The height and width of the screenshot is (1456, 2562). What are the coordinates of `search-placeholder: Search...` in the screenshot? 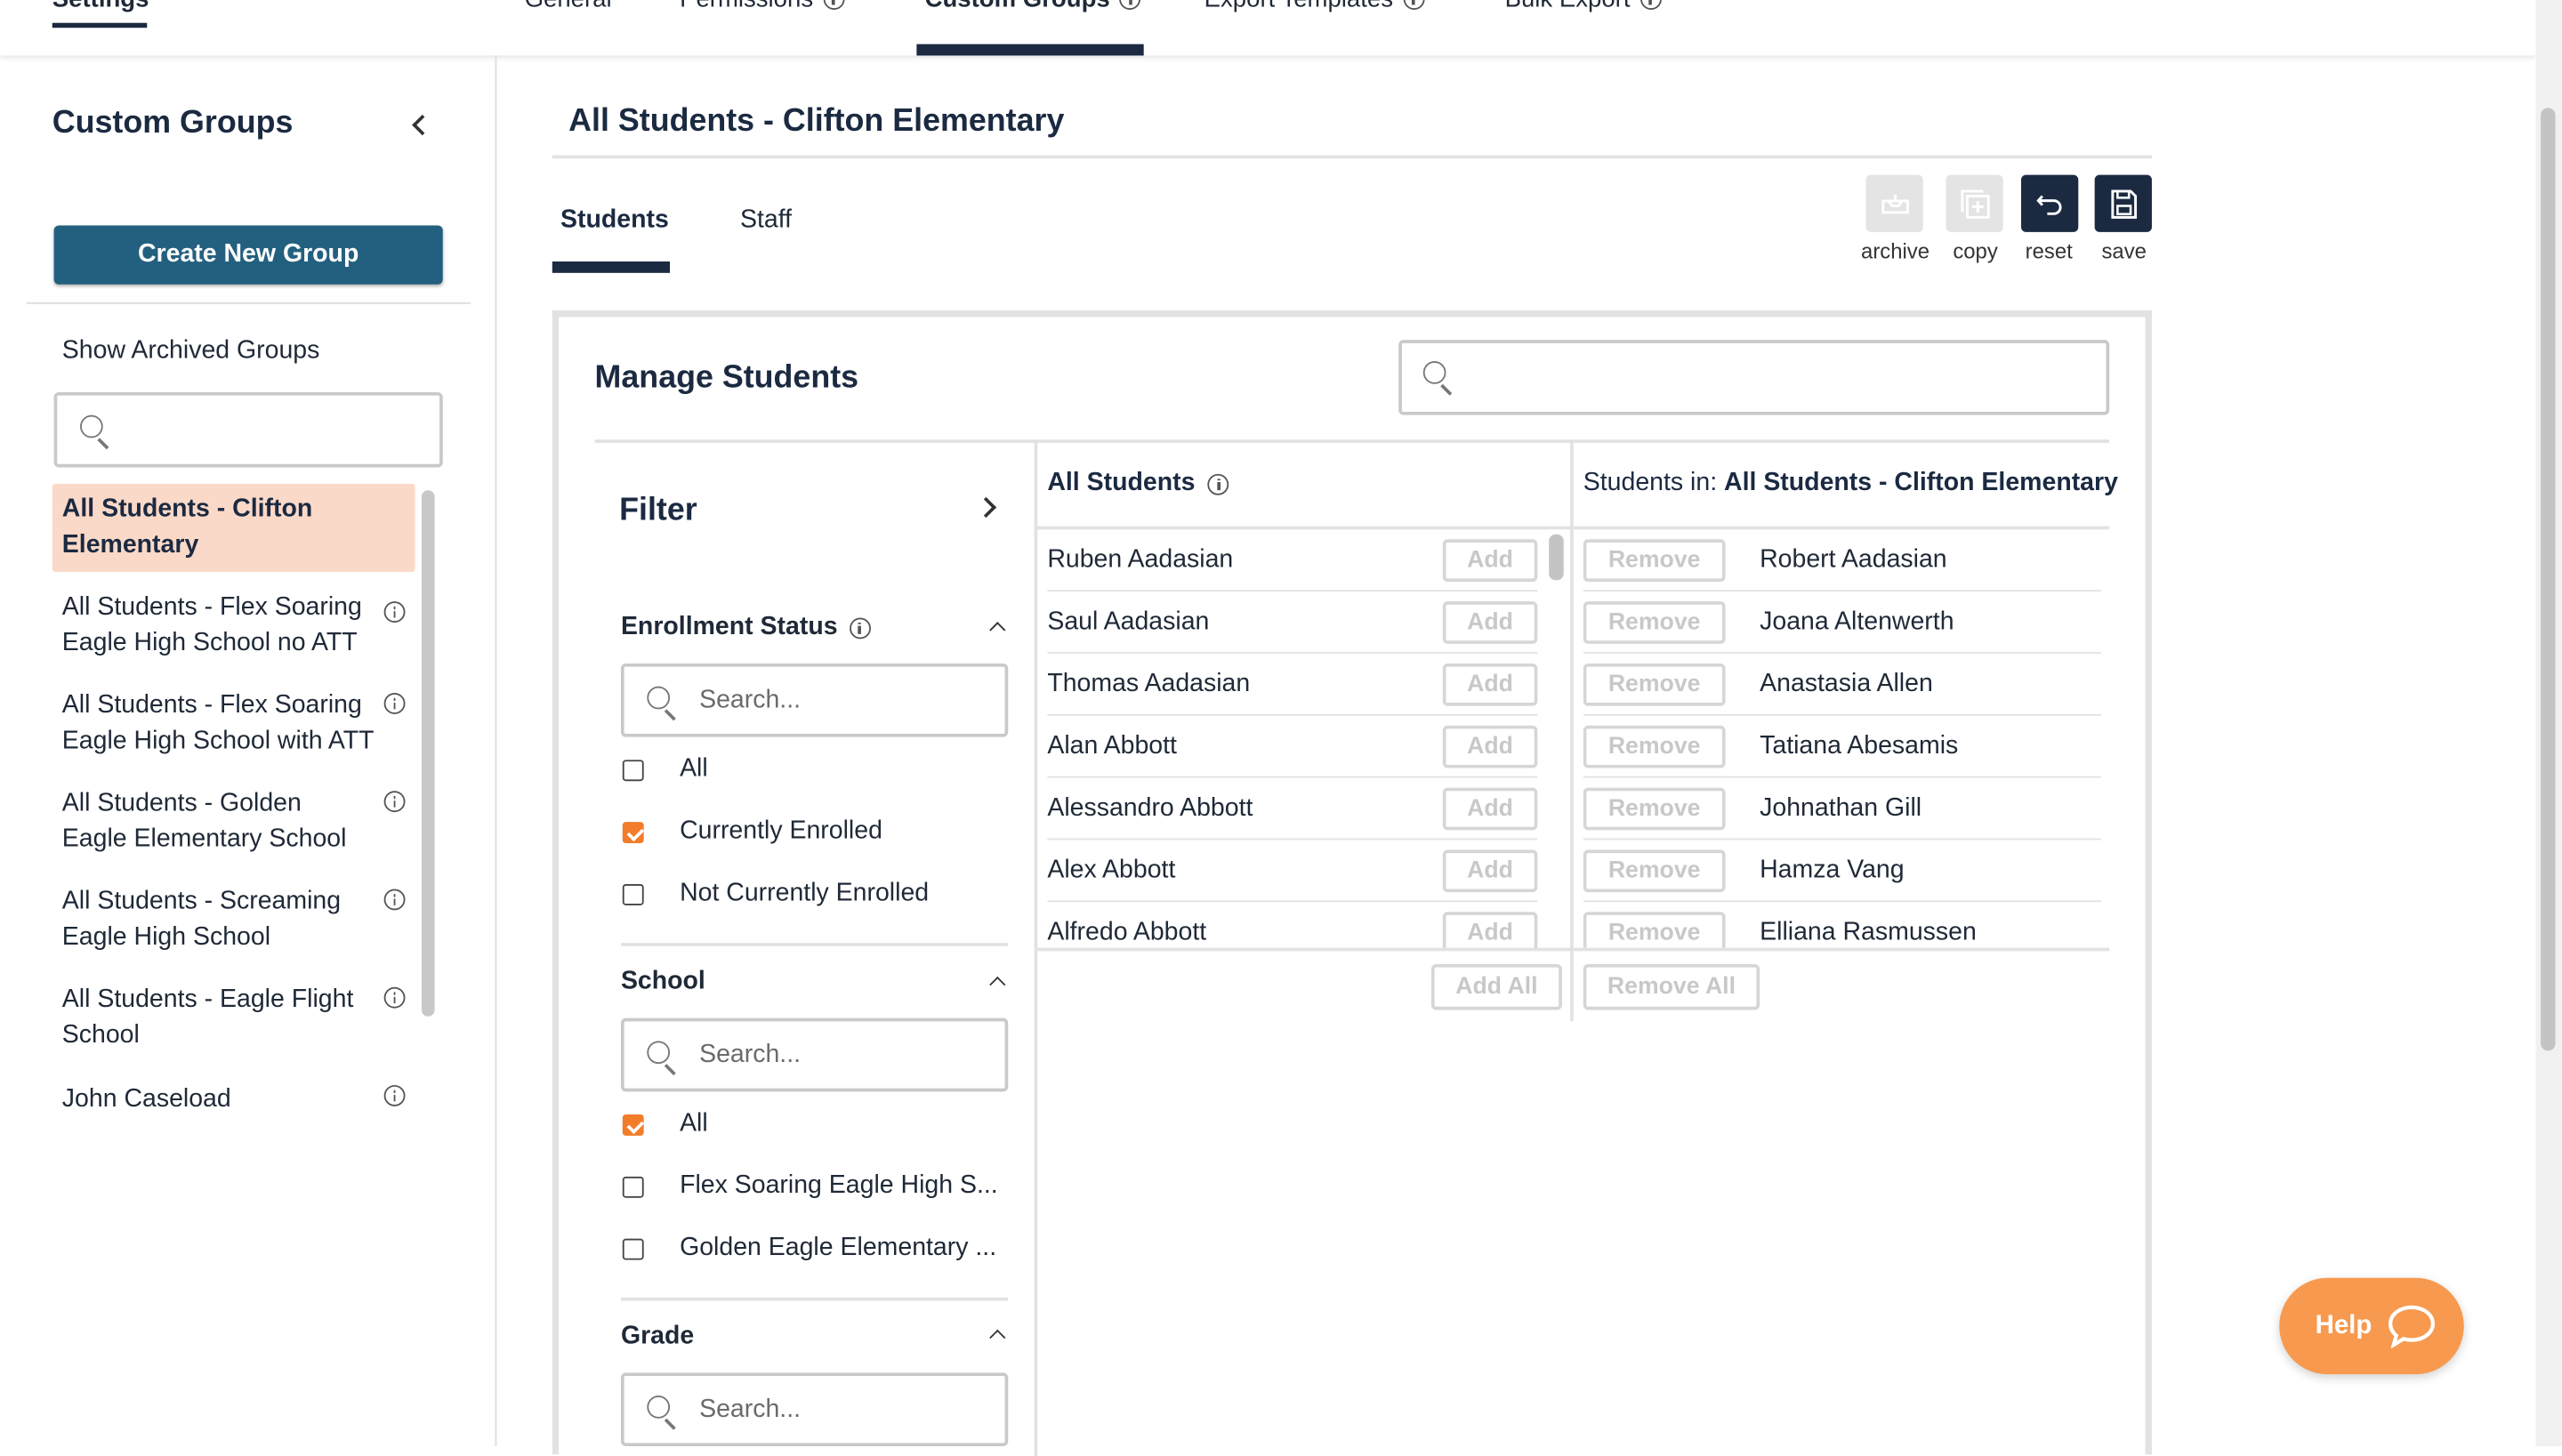 It's located at (750, 1410).